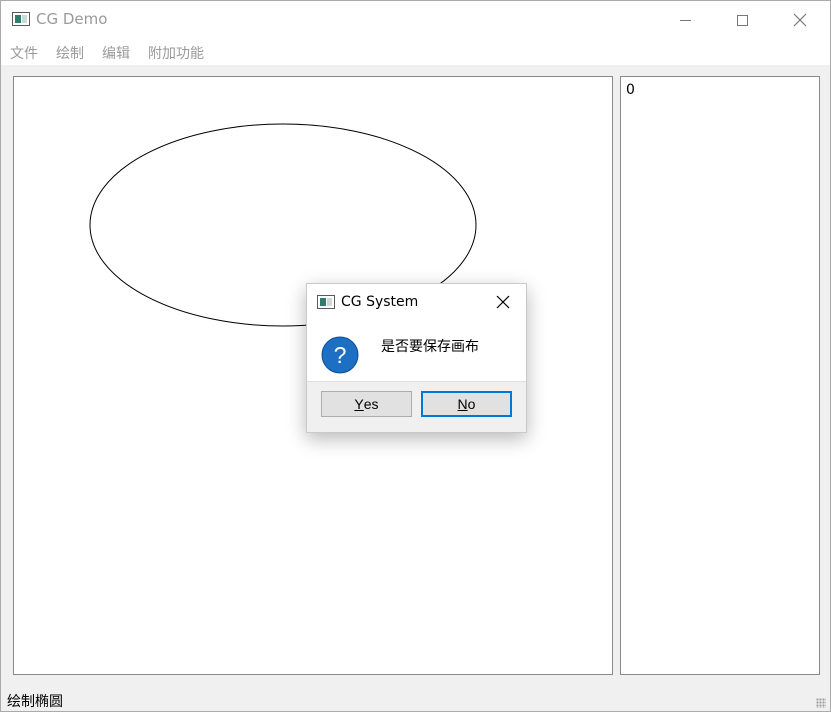 This screenshot has height=712, width=831. I want to click on menu-file: 文件, so click(24, 53).